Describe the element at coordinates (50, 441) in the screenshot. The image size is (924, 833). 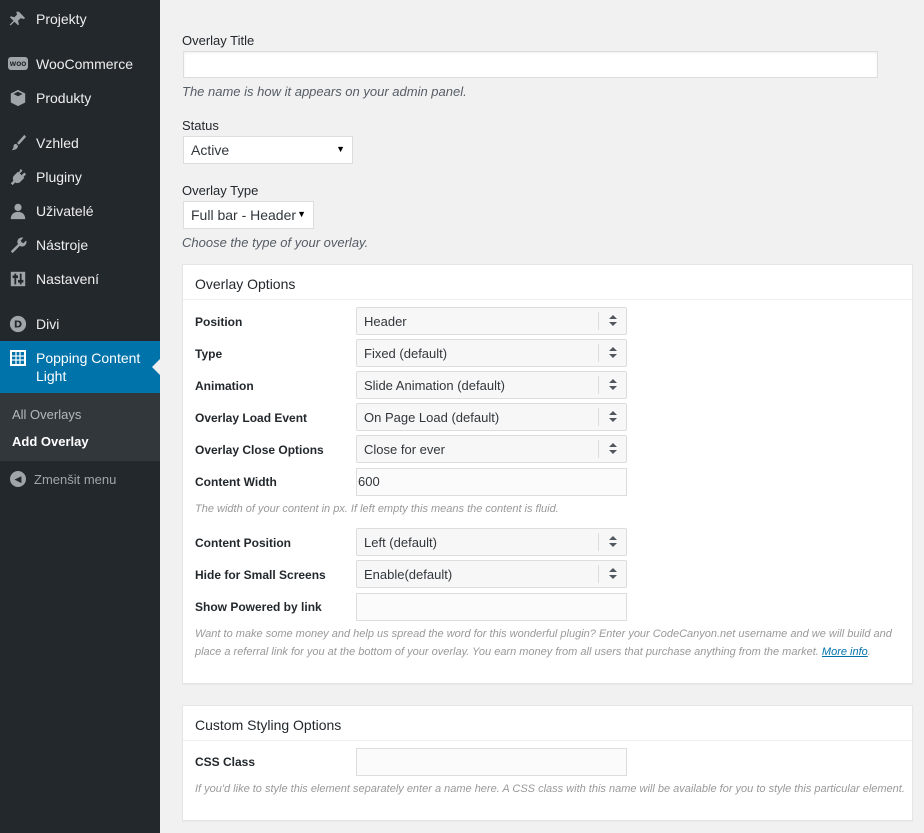
I see `submenu-item-add-overlay: Add Overlay` at that location.